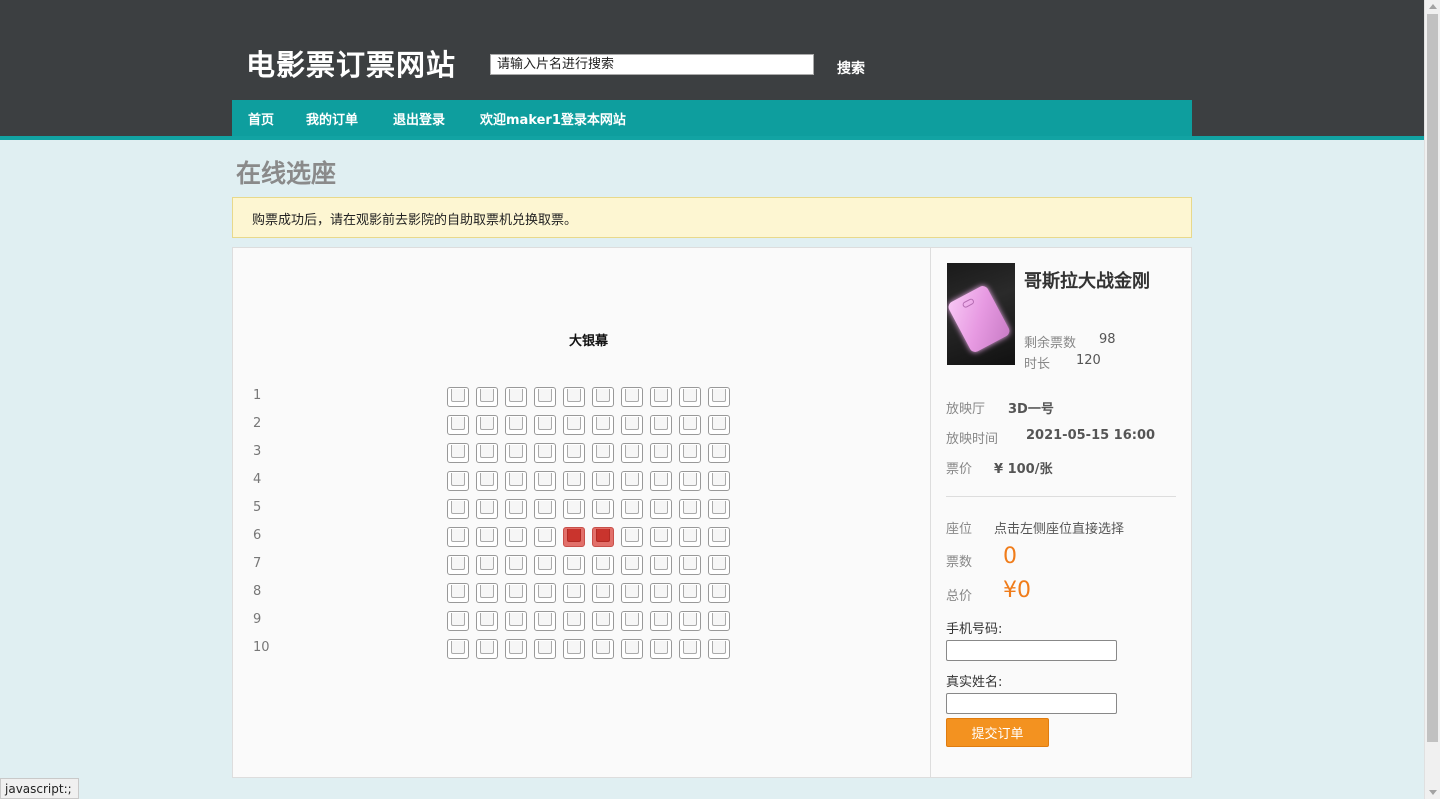 Image resolution: width=1440 pixels, height=799 pixels. What do you see at coordinates (652, 64) in the screenshot?
I see `search-input` at bounding box center [652, 64].